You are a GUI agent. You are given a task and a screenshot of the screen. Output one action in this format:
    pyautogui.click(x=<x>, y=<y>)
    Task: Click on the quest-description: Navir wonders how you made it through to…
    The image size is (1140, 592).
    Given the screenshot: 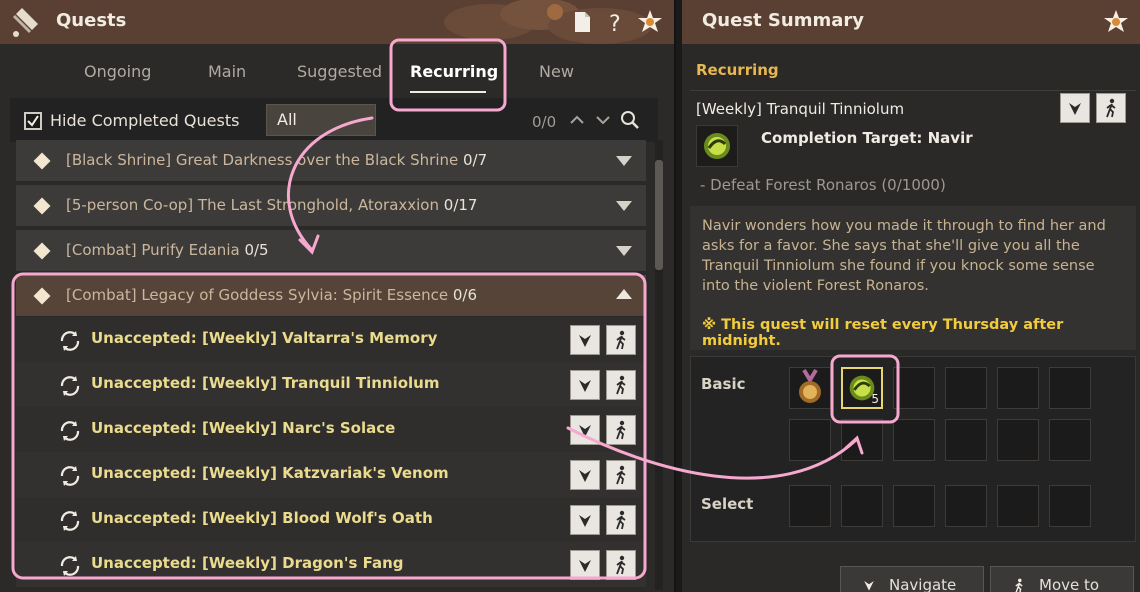 What is the action you would take?
    pyautogui.click(x=904, y=256)
    